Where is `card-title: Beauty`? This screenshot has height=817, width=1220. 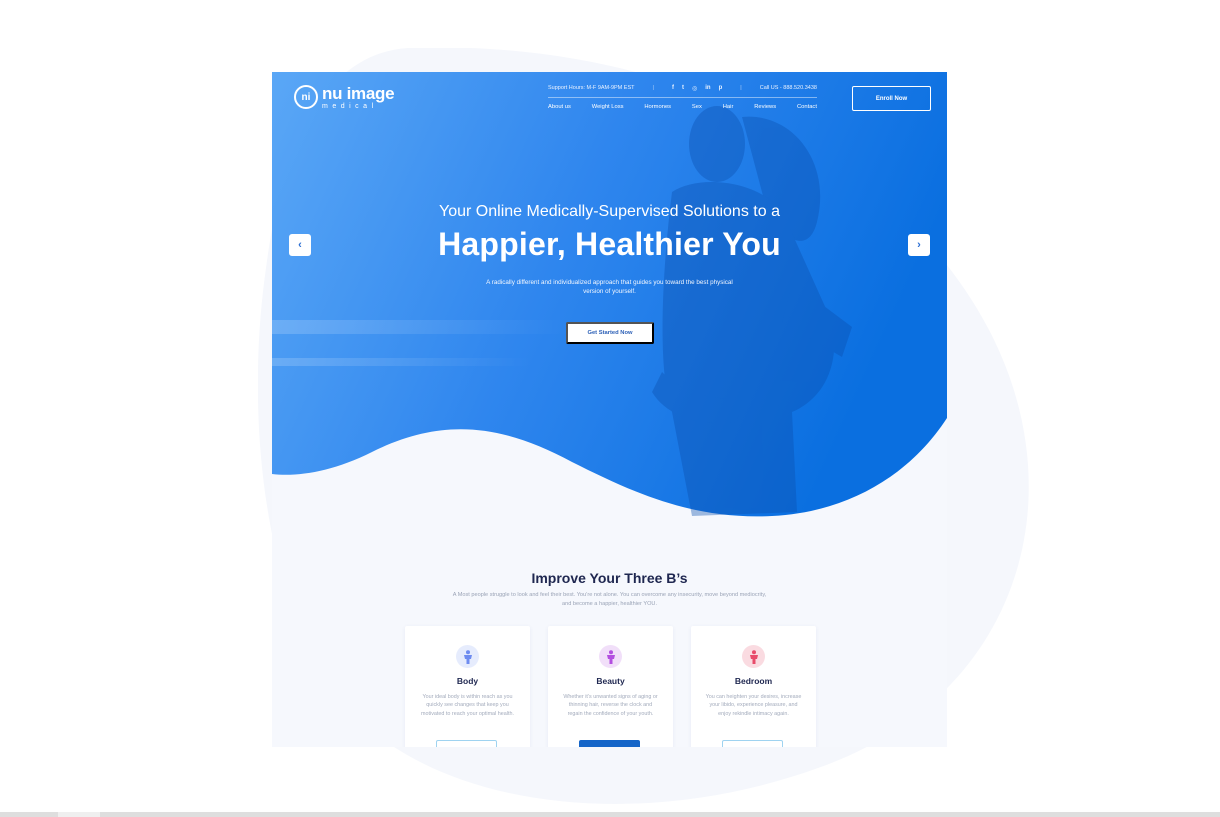 card-title: Beauty is located at coordinates (610, 681).